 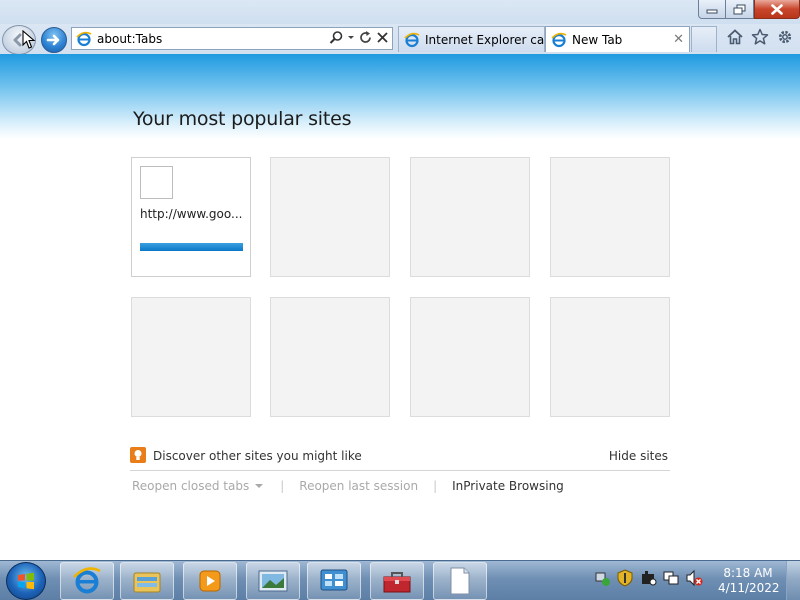 I want to click on gear-icon, so click(x=785, y=37).